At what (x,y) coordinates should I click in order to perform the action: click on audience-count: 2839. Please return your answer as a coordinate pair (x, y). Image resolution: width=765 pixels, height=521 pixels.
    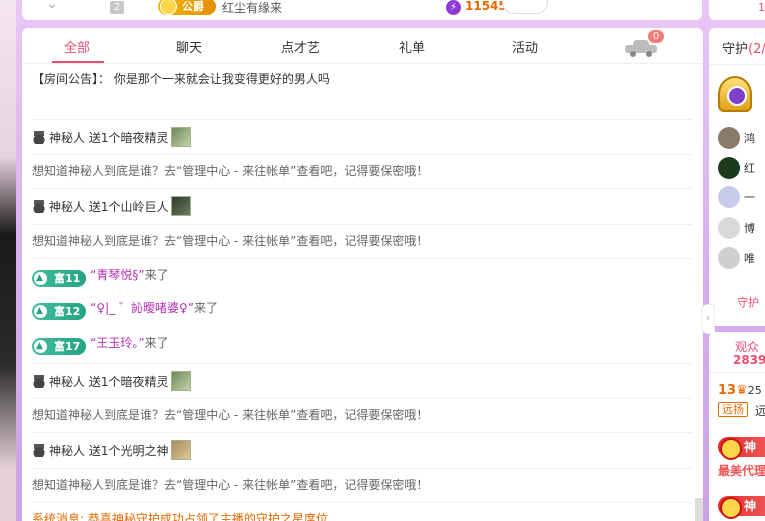
    Looking at the image, I should click on (749, 360).